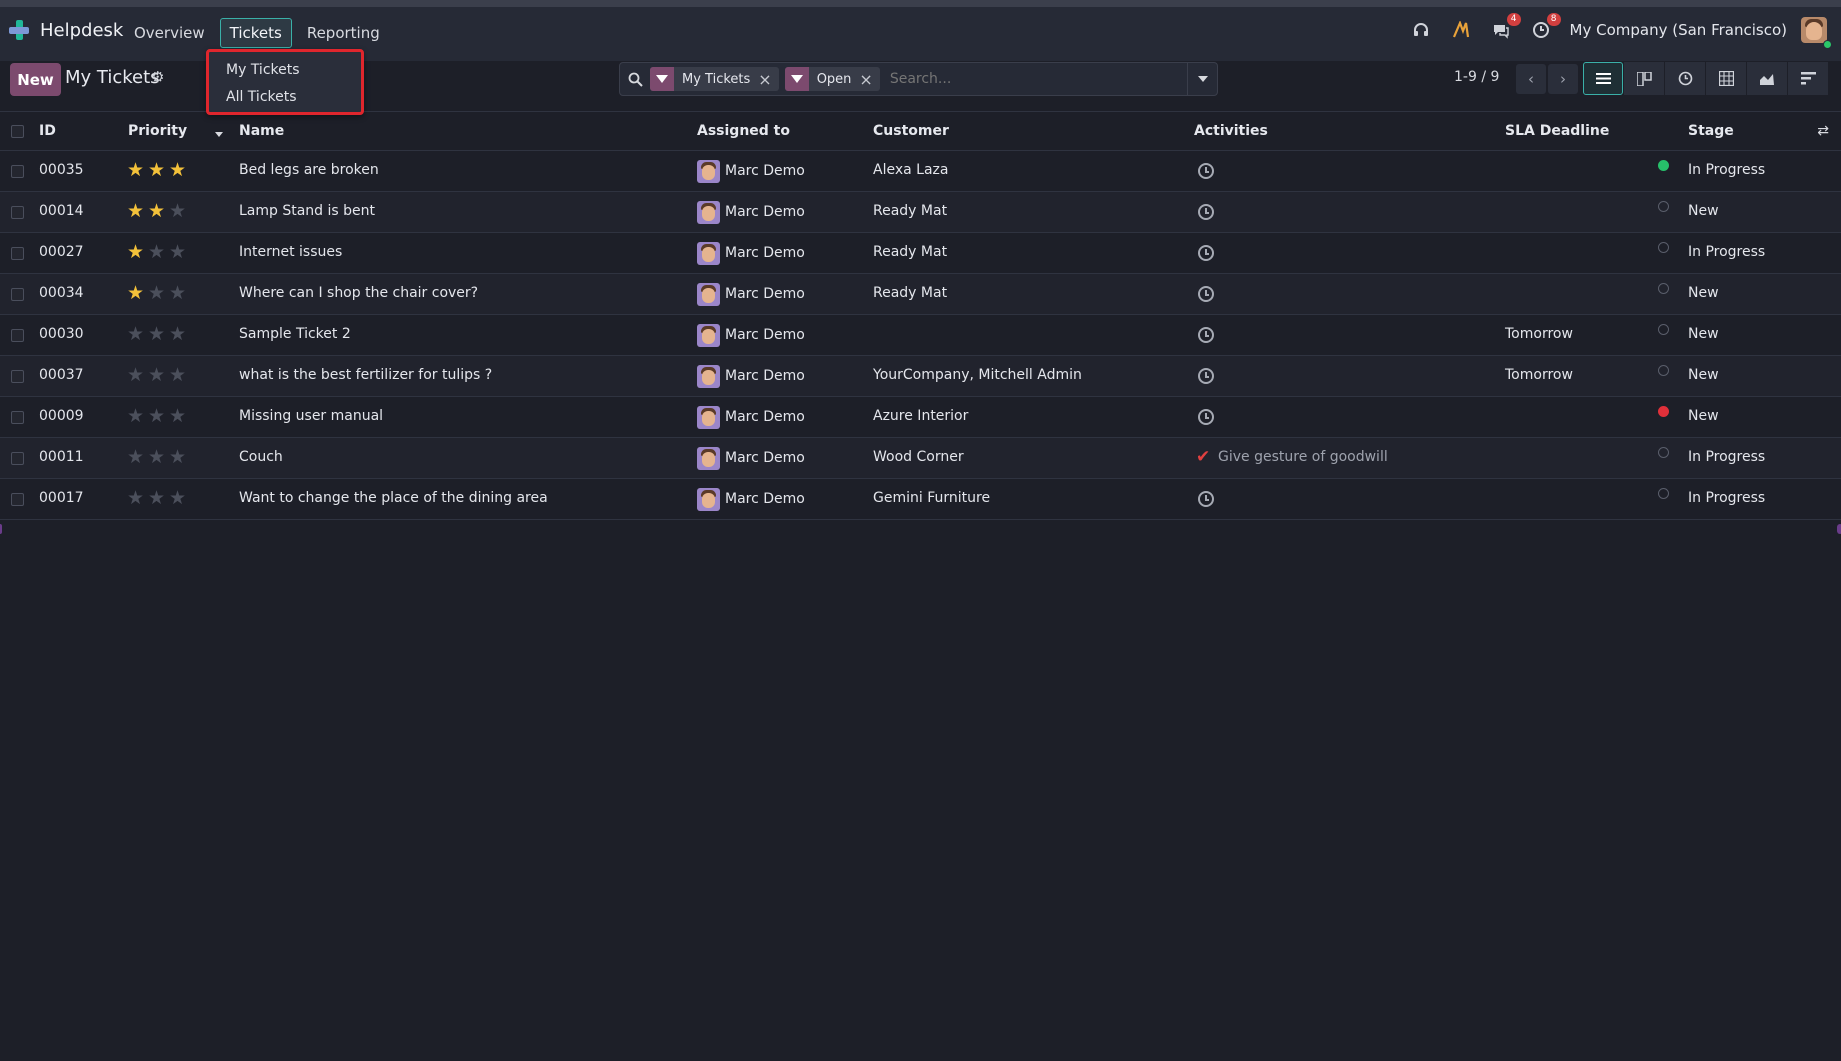 Image resolution: width=1841 pixels, height=1061 pixels. Describe the element at coordinates (1603, 78) in the screenshot. I see `list-view-button` at that location.